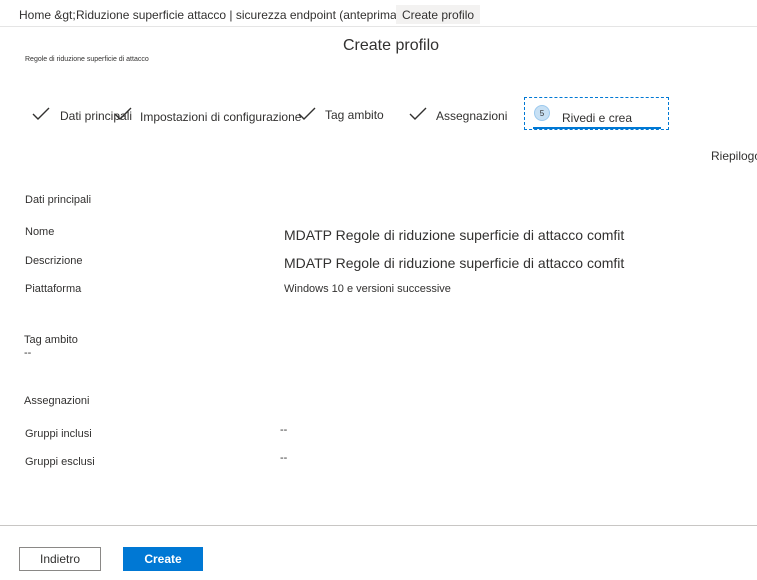  What do you see at coordinates (438, 14) in the screenshot?
I see `breadcrumb-current: Create profilo` at bounding box center [438, 14].